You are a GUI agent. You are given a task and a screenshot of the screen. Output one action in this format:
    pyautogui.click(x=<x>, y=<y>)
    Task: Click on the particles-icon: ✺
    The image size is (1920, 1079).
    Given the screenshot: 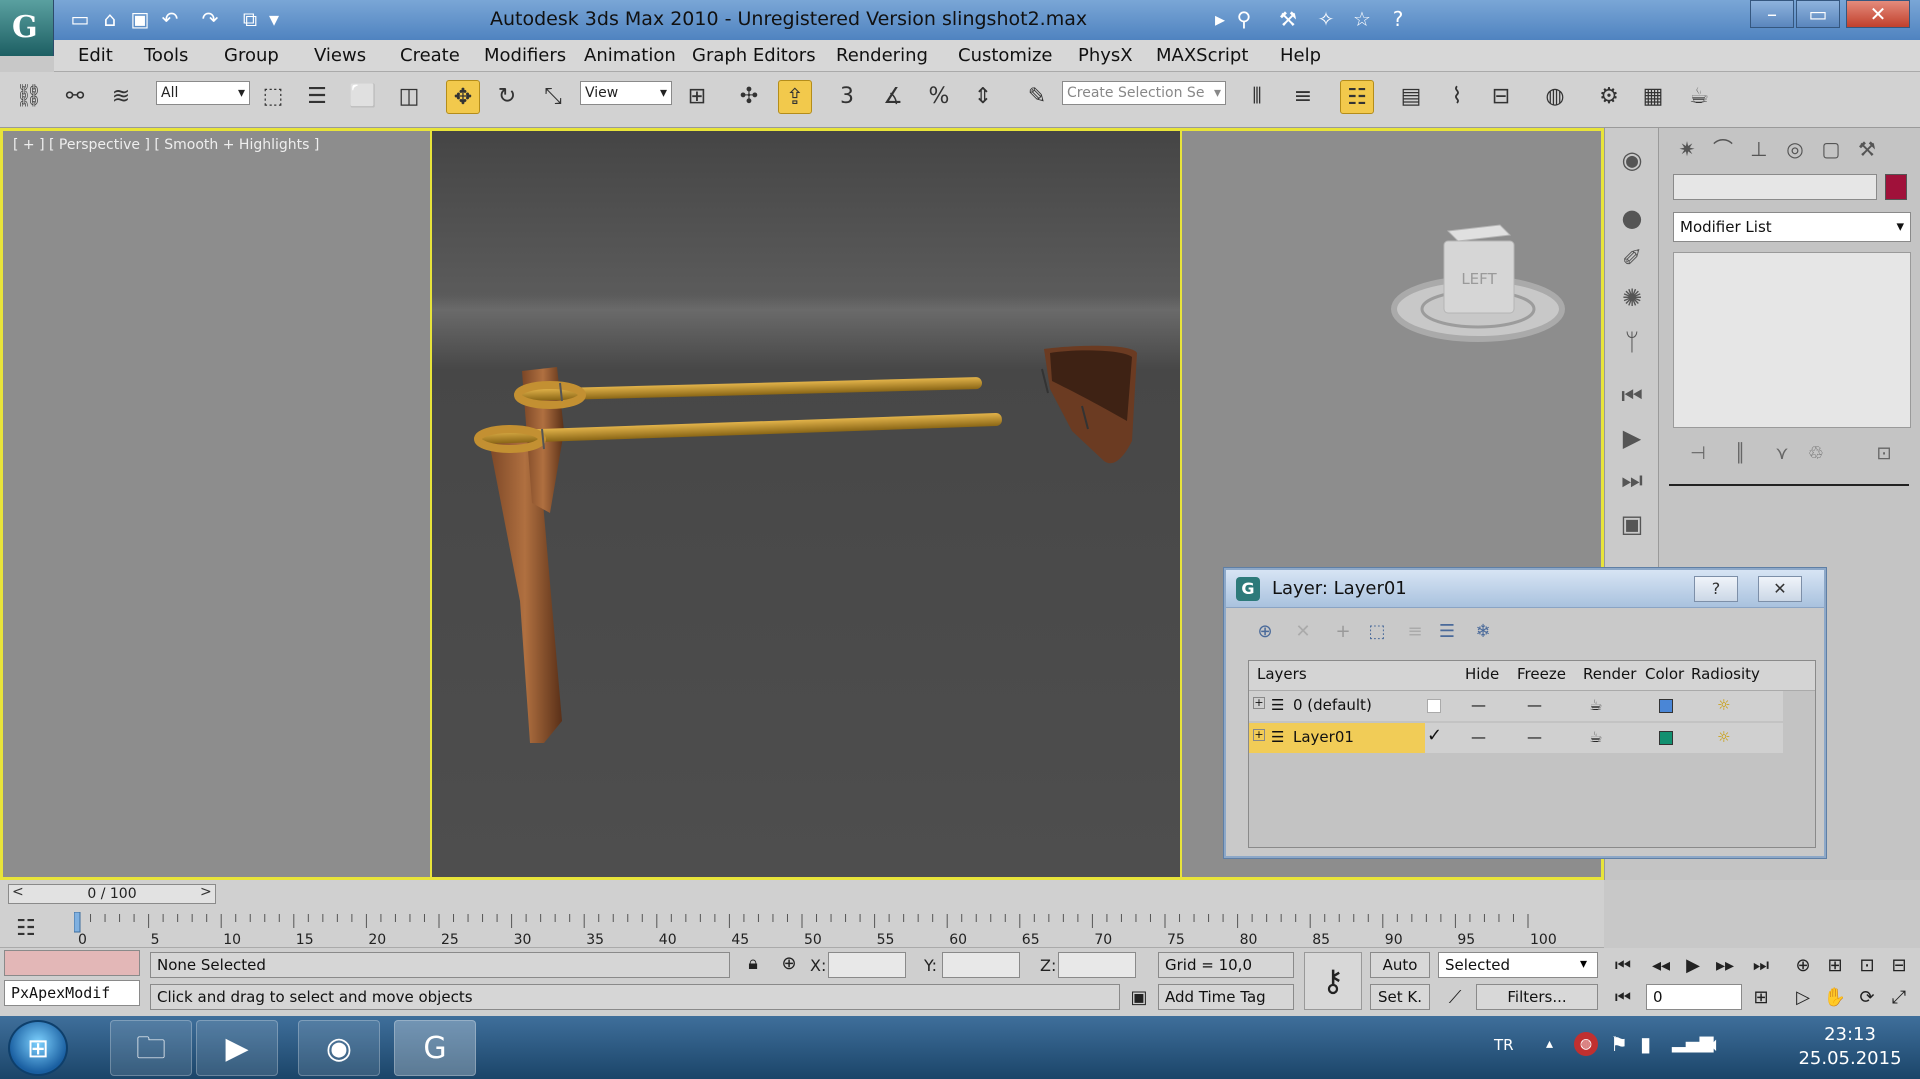 What is the action you would take?
    pyautogui.click(x=1632, y=298)
    